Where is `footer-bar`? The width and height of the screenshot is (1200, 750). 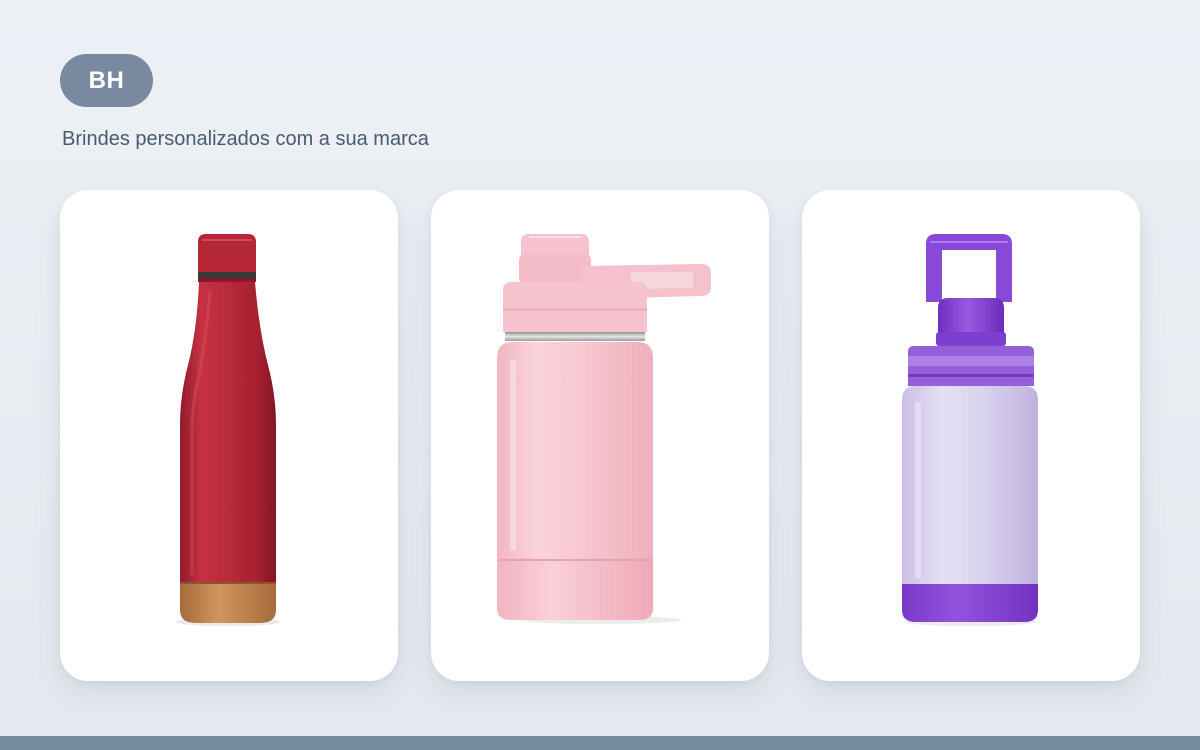 footer-bar is located at coordinates (600, 743).